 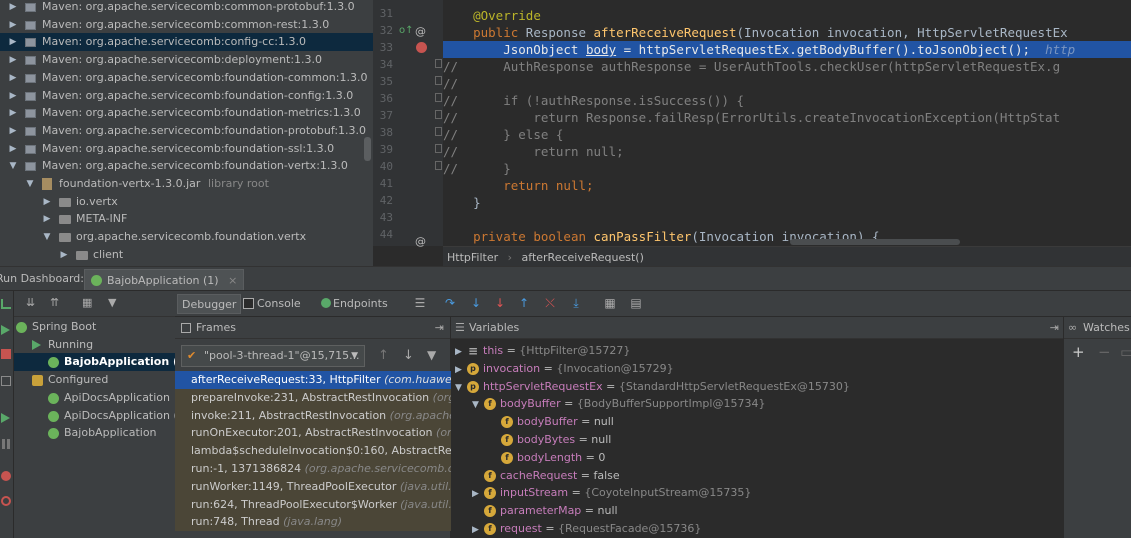 I want to click on layout-settings-icon: ▤, so click(x=636, y=303).